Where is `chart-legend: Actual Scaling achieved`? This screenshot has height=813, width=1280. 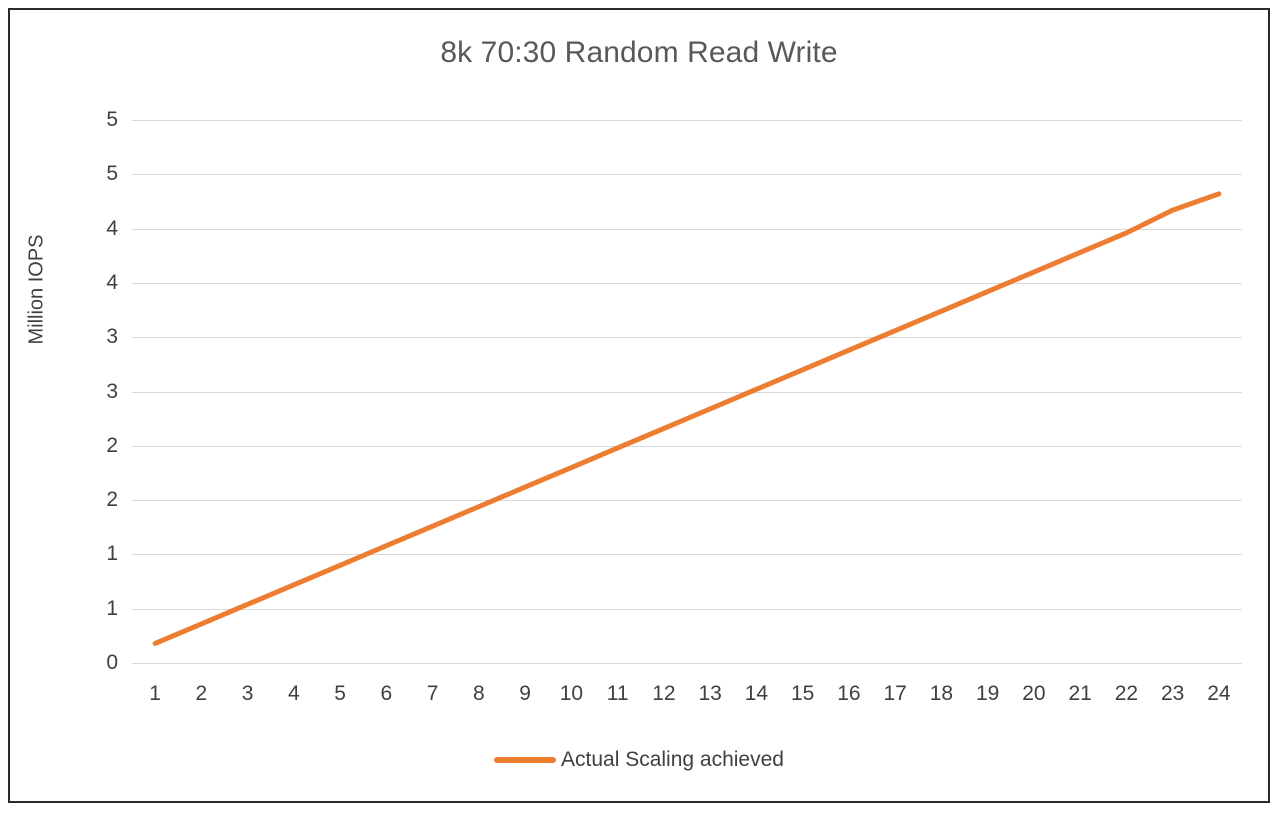
chart-legend: Actual Scaling achieved is located at coordinates (639, 760).